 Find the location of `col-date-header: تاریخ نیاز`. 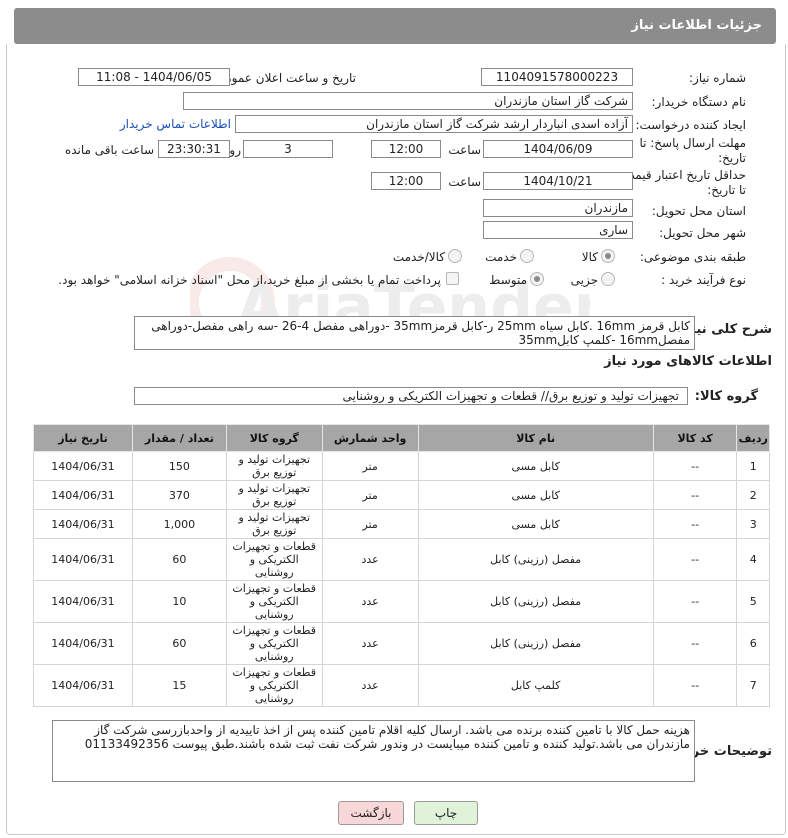

col-date-header: تاریخ نیاز is located at coordinates (83, 438).